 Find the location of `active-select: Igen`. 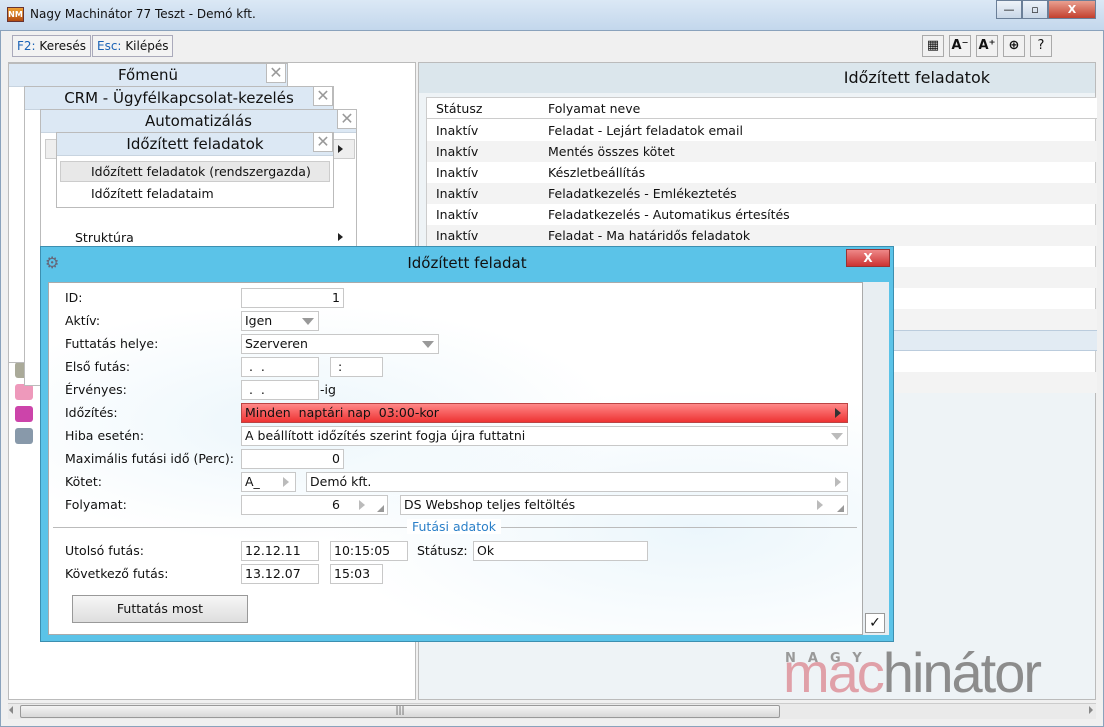

active-select: Igen is located at coordinates (280, 321).